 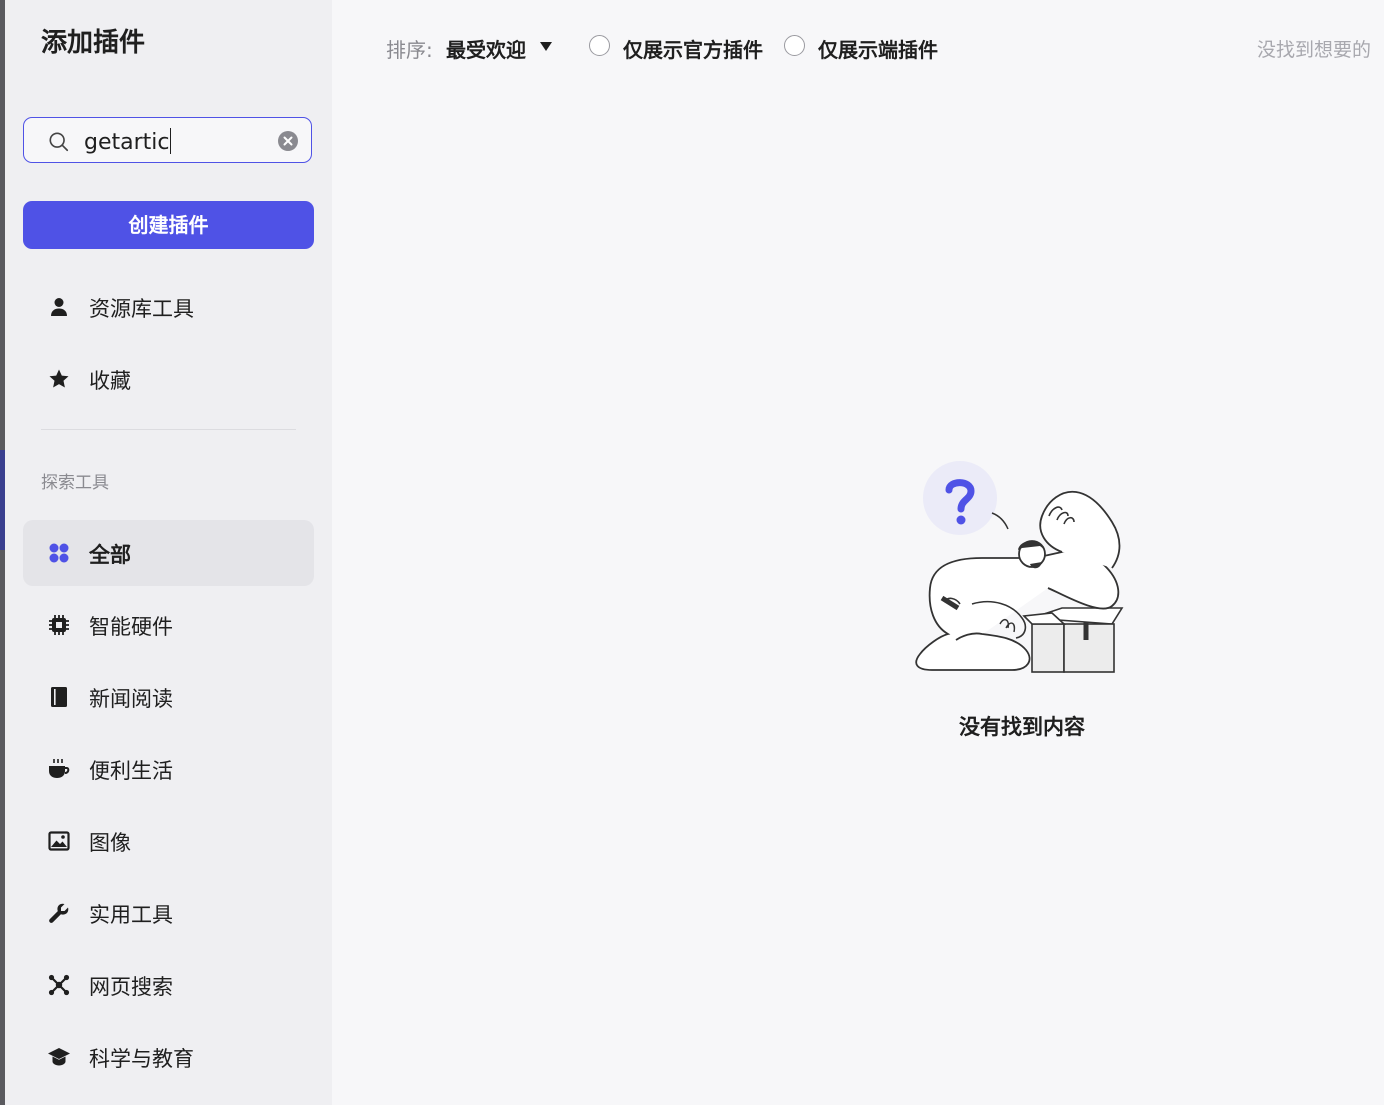 I want to click on create-plugin-button: 创建插件, so click(x=168, y=225).